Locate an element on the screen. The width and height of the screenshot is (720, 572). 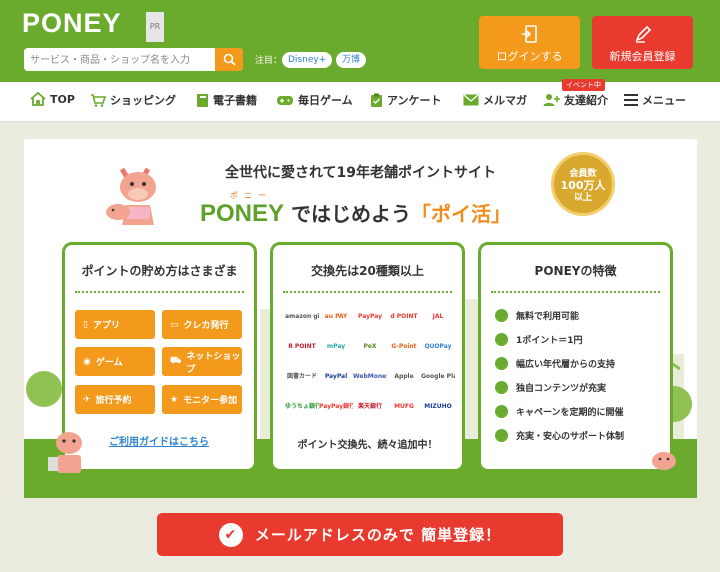
login-button: ログインする is located at coordinates (529, 42).